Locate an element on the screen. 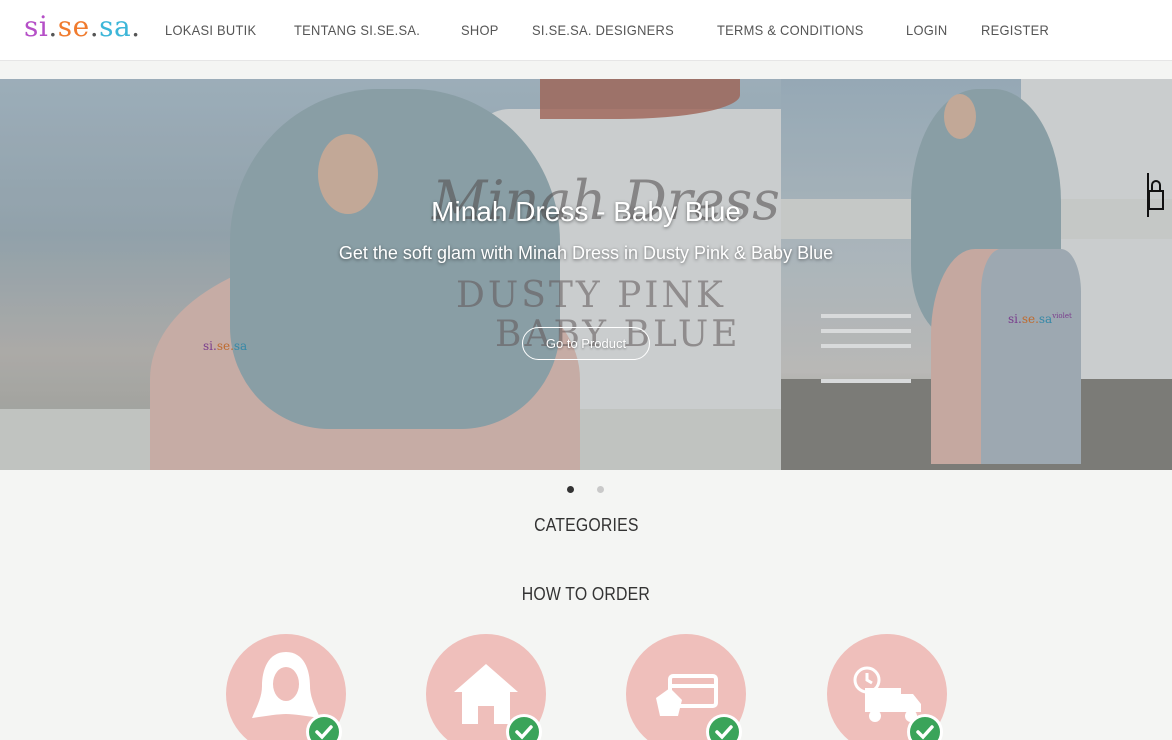 The height and width of the screenshot is (740, 1172). slide-title: Minah Dress - Baby Blue is located at coordinates (586, 211).